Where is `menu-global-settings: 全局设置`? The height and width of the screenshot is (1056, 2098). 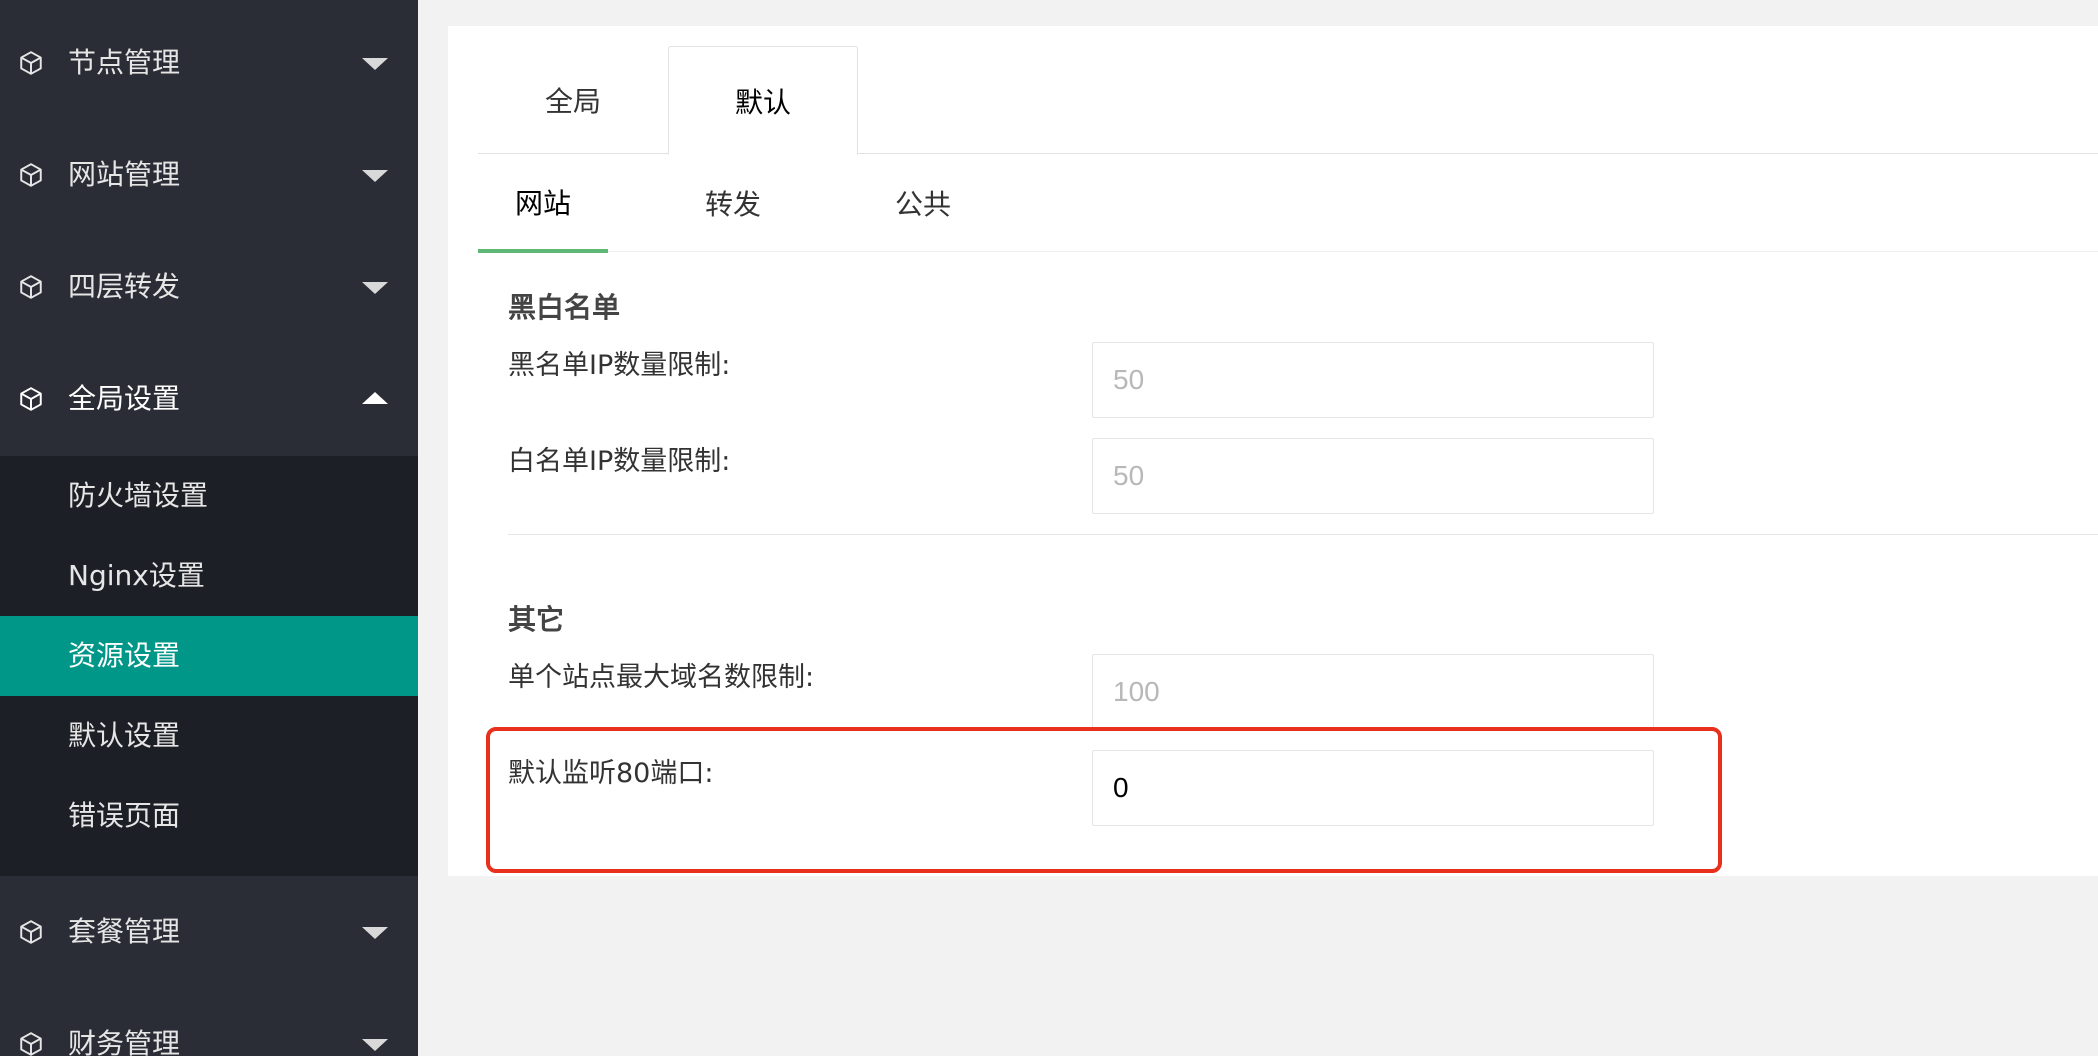 menu-global-settings: 全局设置 is located at coordinates (209, 399).